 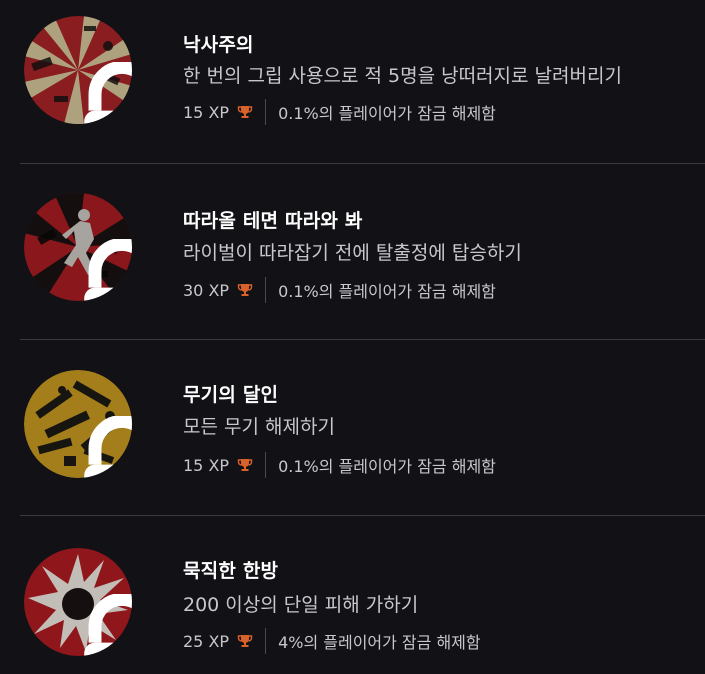 I want to click on achievement-title: 따라올 테면 따라와 봐, so click(x=273, y=221).